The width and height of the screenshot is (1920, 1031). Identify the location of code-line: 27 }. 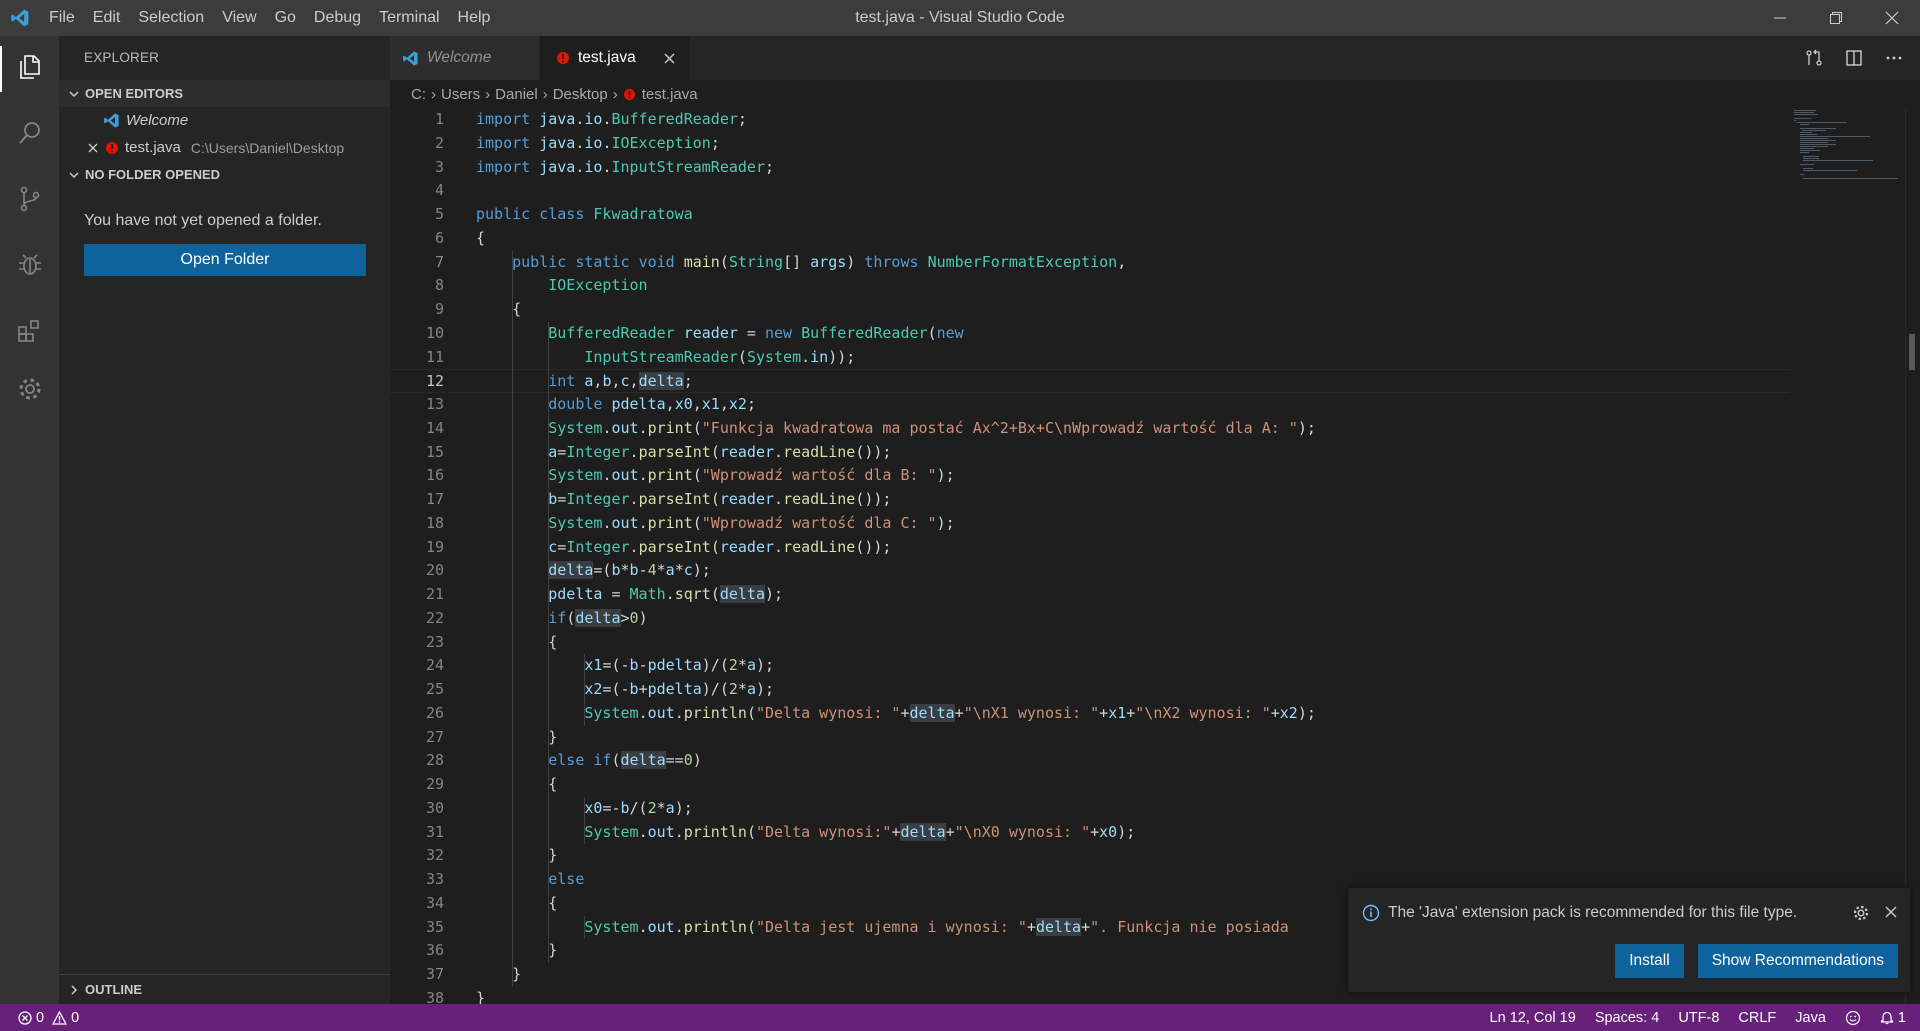
(1090, 738).